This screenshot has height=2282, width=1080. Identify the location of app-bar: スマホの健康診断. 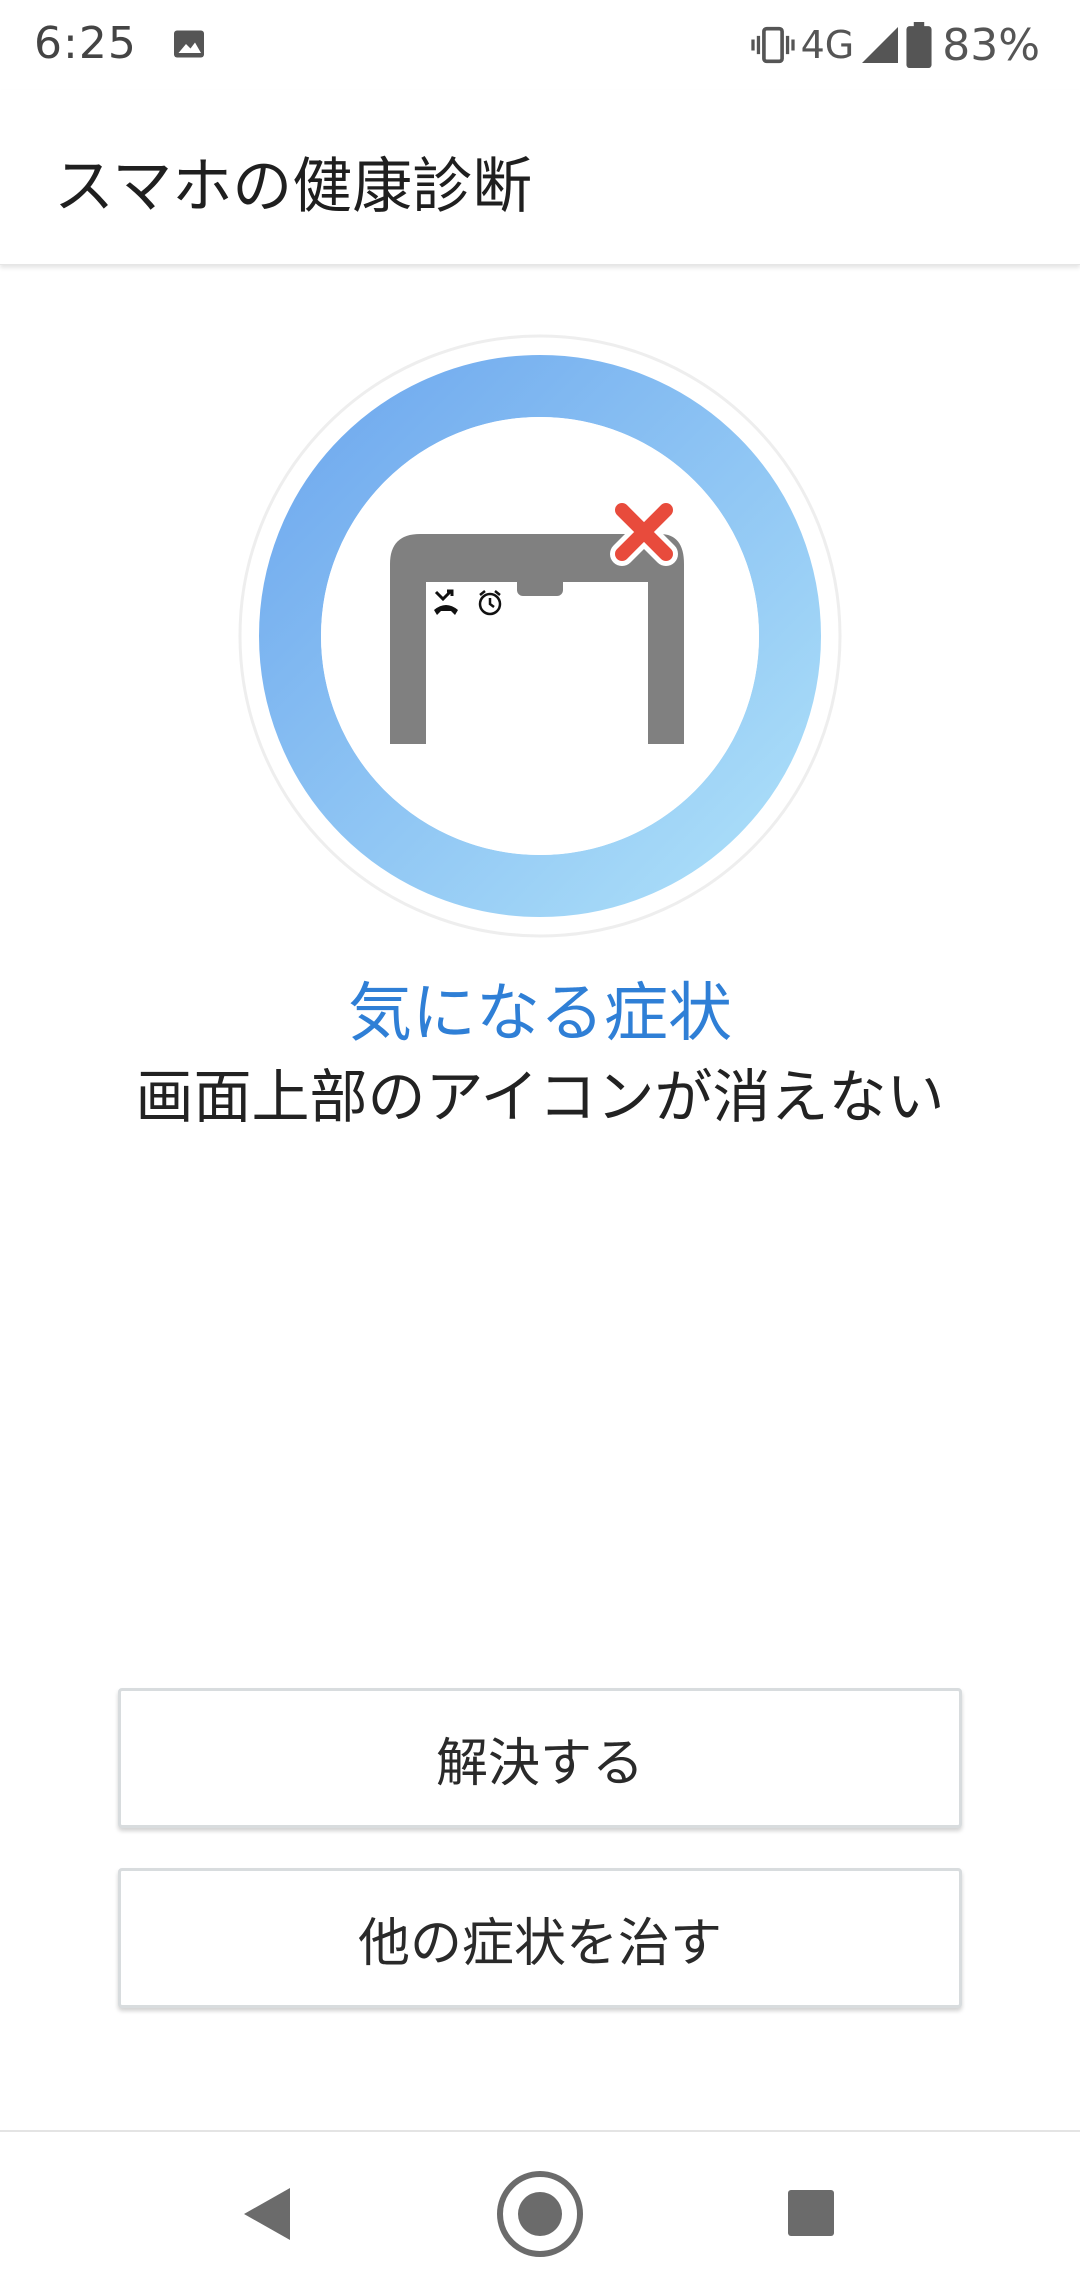
(540, 177).